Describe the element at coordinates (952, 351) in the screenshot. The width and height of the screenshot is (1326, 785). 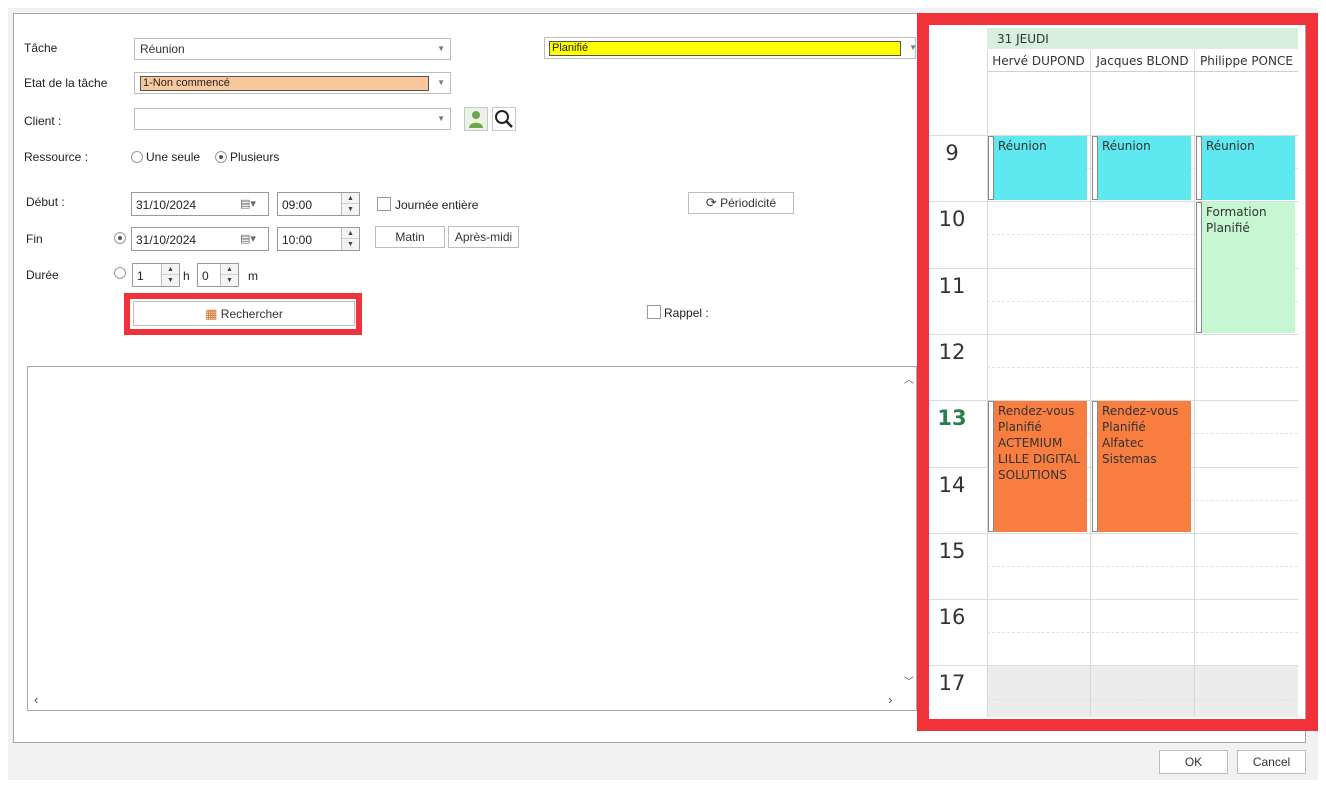
I see `hour-label: 12` at that location.